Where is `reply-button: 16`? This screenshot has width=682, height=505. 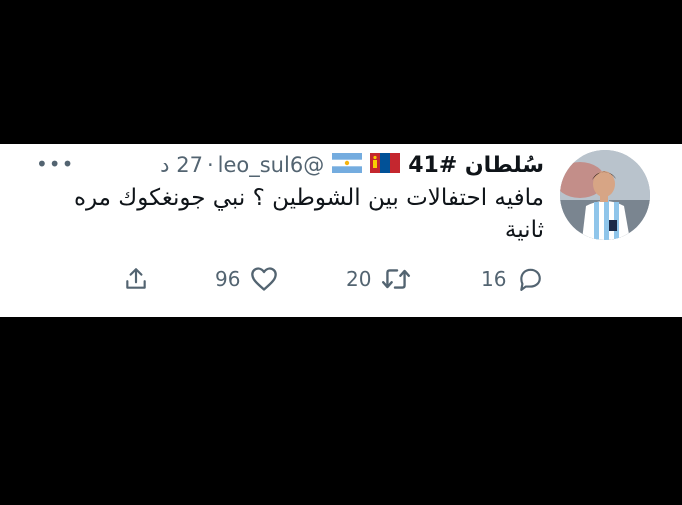 reply-button: 16 is located at coordinates (512, 279).